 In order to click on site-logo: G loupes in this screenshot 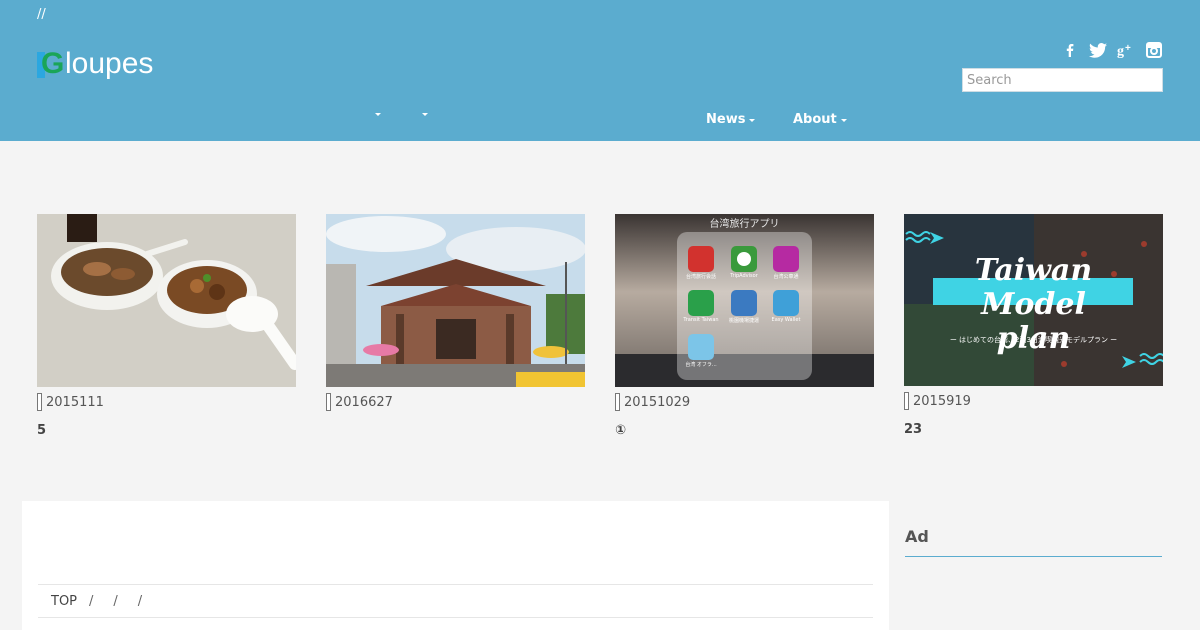, I will do `click(95, 64)`.